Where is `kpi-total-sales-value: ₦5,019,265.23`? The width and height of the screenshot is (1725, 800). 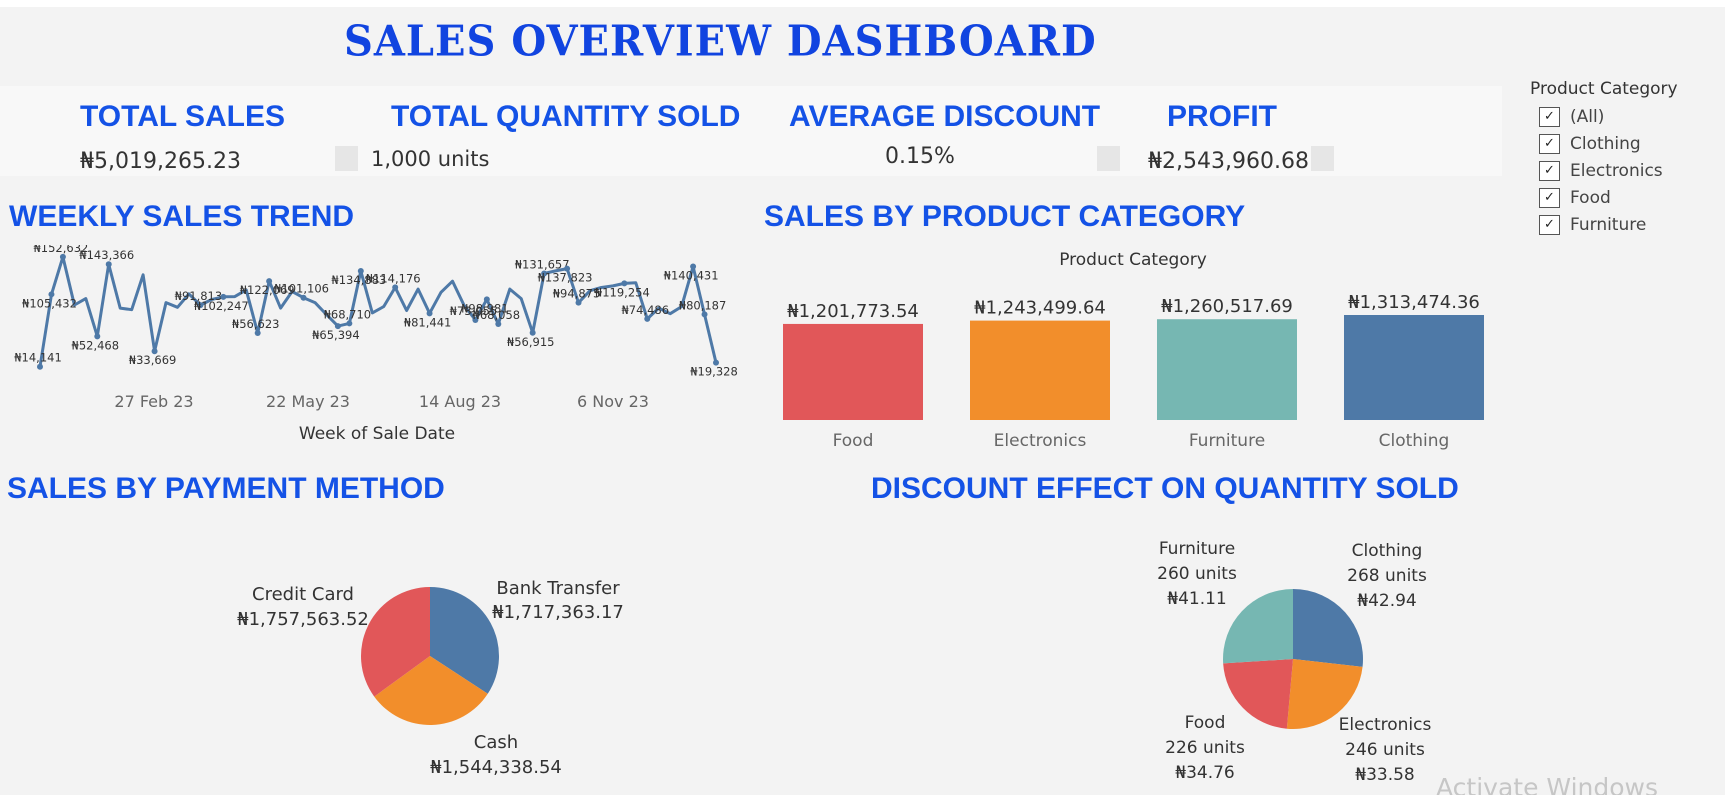
kpi-total-sales-value: ₦5,019,265.23 is located at coordinates (160, 161).